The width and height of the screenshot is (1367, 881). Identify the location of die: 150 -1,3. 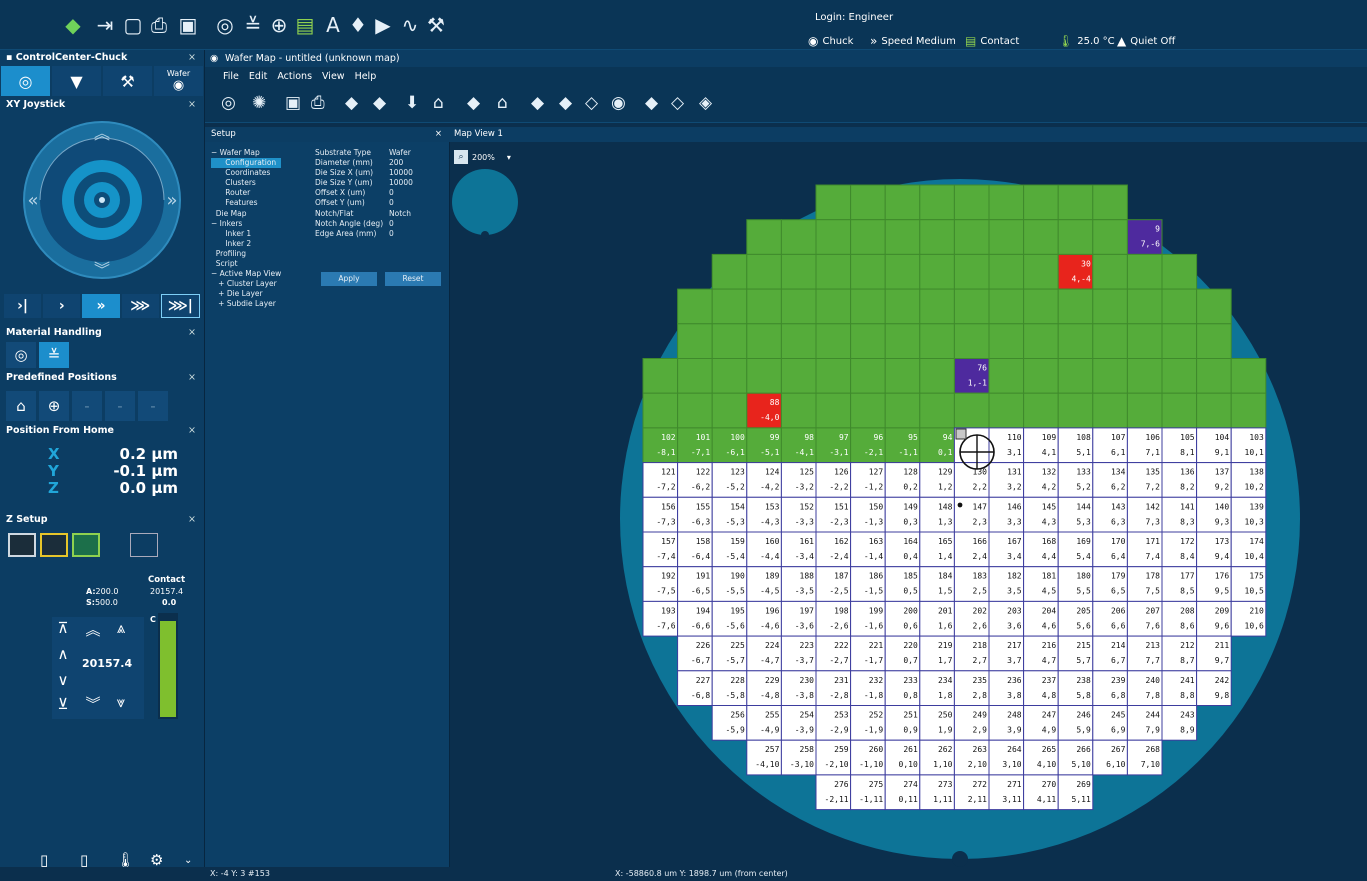
(868, 514).